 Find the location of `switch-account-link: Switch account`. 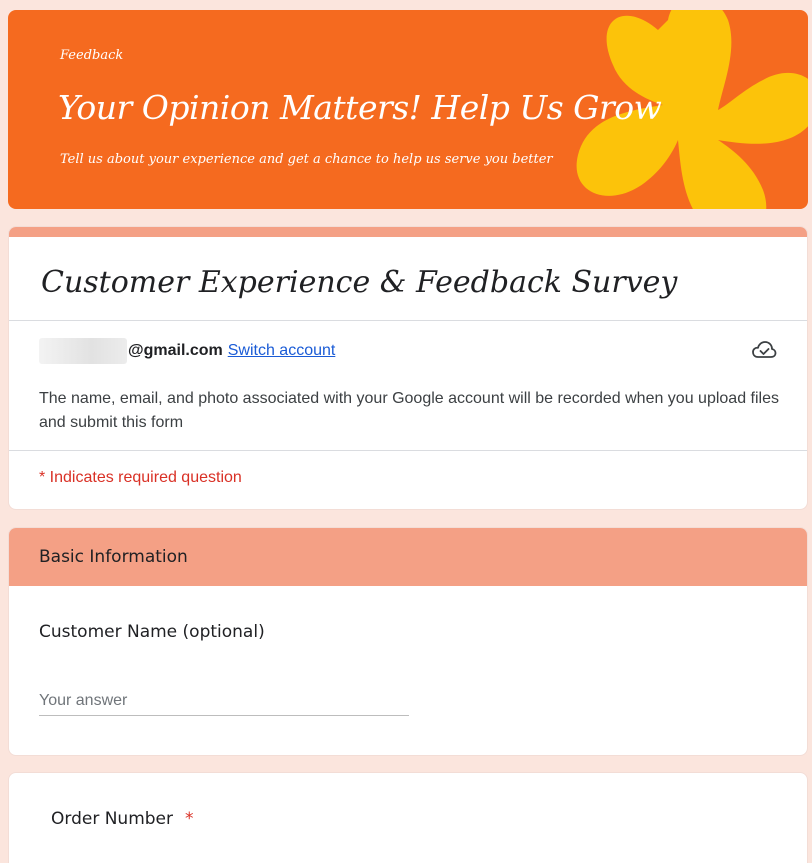

switch-account-link: Switch account is located at coordinates (282, 351).